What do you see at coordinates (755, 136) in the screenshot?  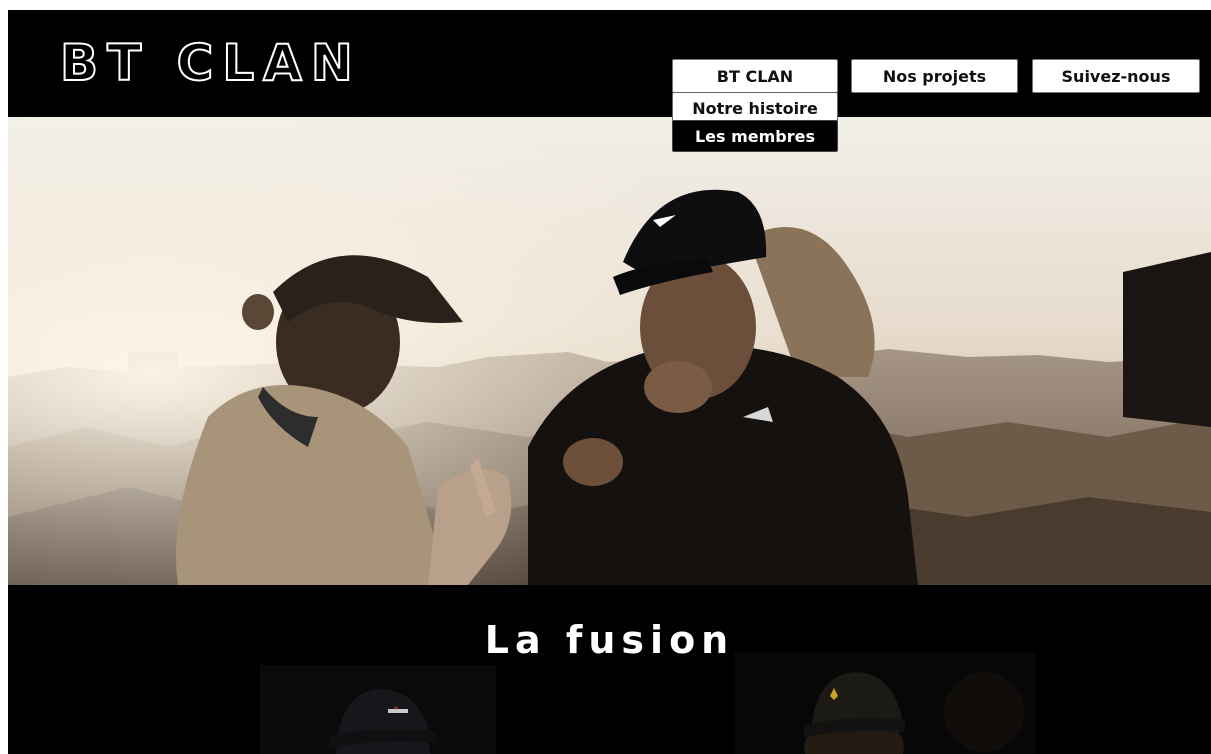 I see `dropdown-item-les-membres: Les membres` at bounding box center [755, 136].